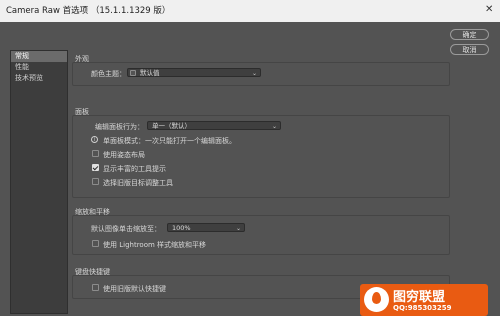 This screenshot has height=316, width=500. Describe the element at coordinates (39, 78) in the screenshot. I see `nav-item-technology-preview: 技术预览` at that location.